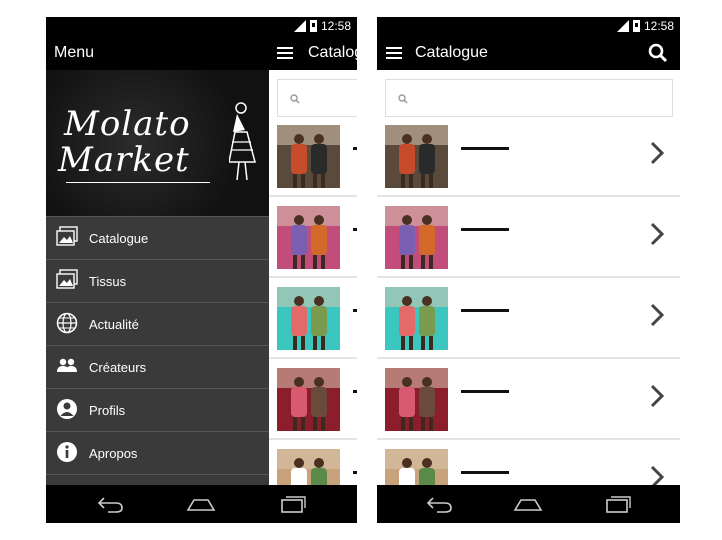  I want to click on drawer-item-label: Profils, so click(107, 410).